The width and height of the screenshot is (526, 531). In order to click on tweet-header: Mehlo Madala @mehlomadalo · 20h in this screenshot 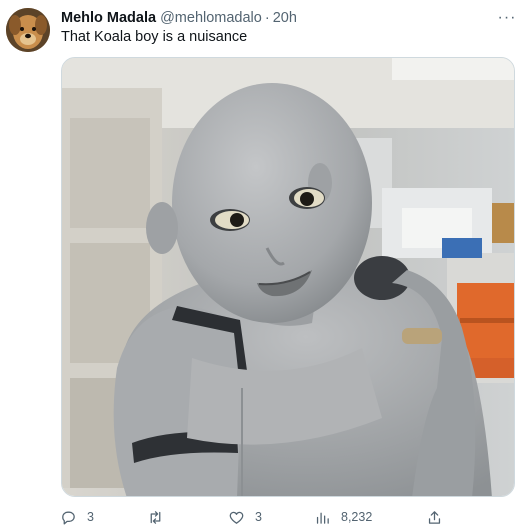, I will do `click(179, 18)`.